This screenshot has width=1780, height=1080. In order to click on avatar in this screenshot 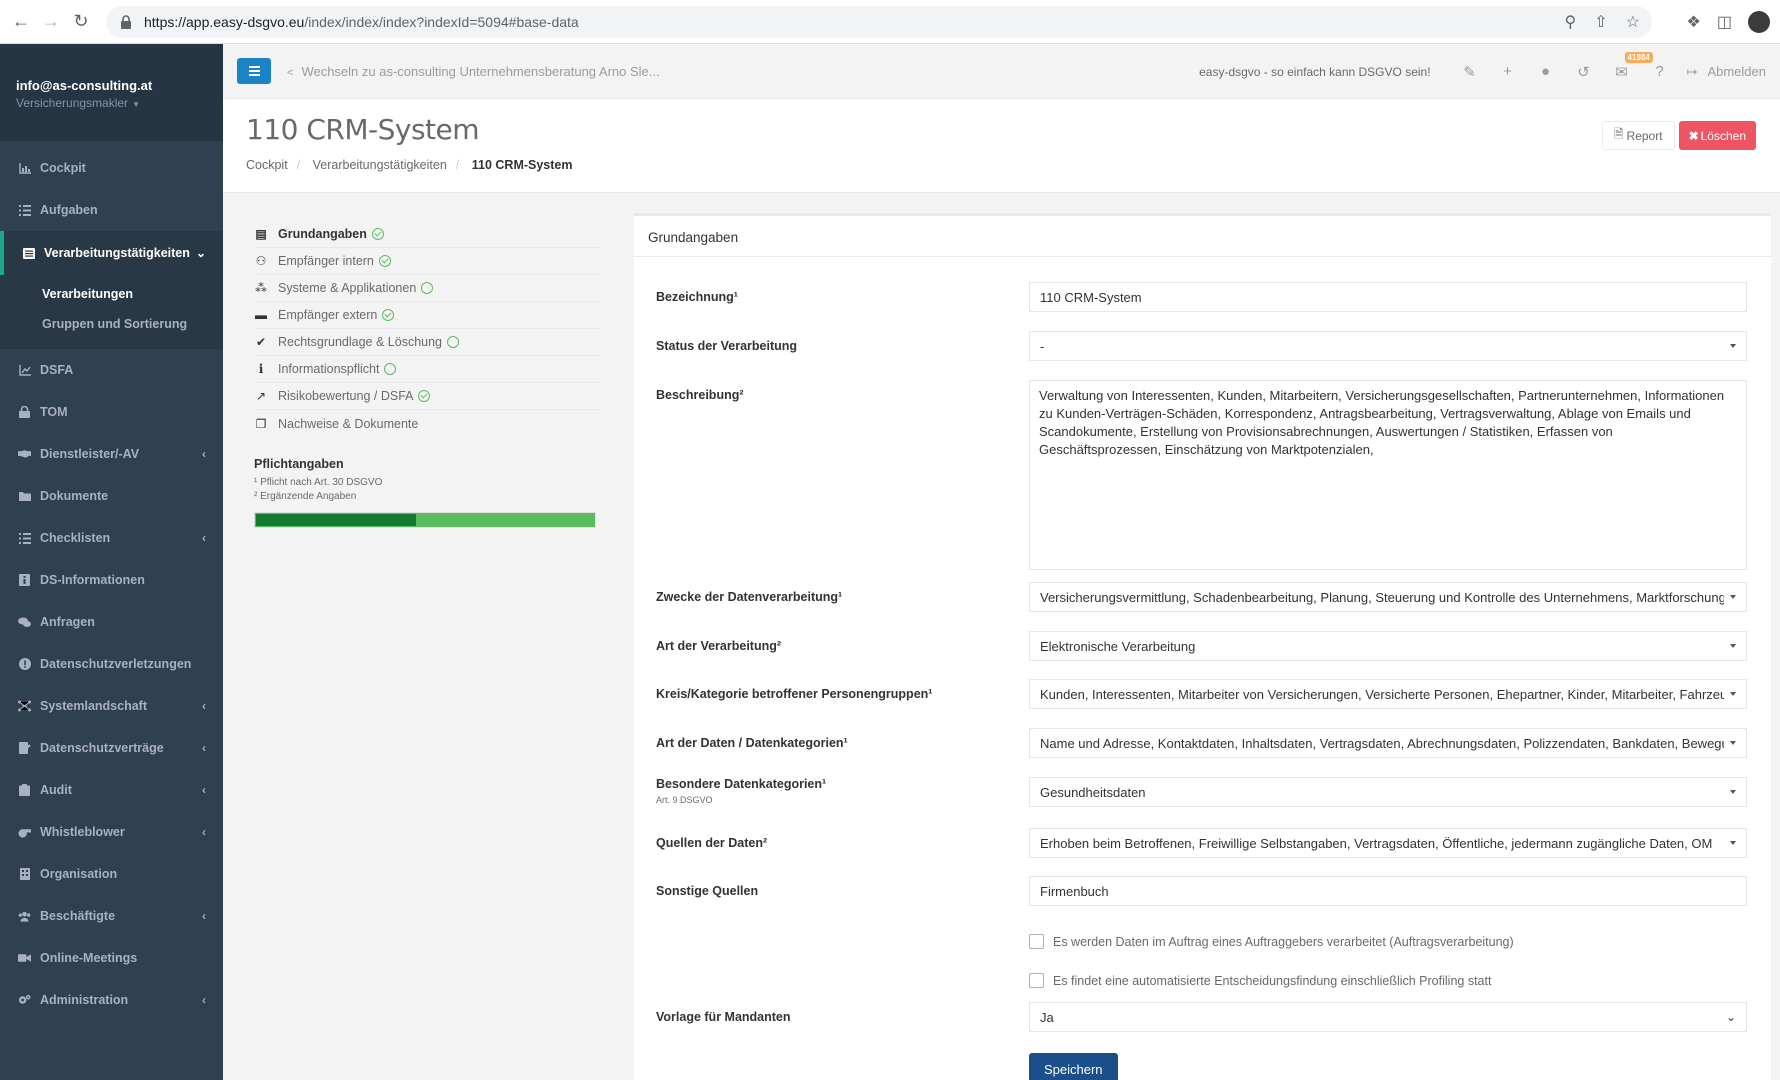, I will do `click(1759, 22)`.